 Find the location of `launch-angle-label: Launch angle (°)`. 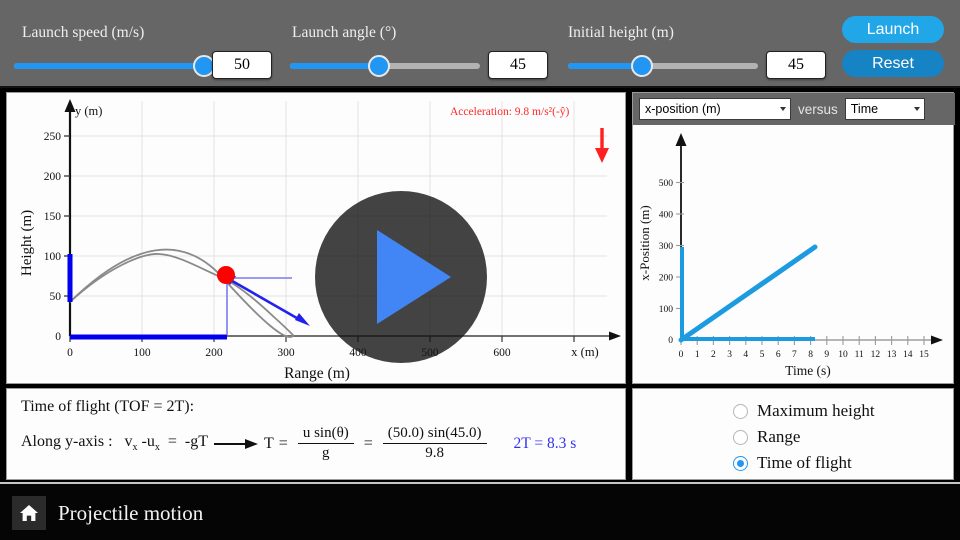

launch-angle-label: Launch angle (°) is located at coordinates (344, 32).